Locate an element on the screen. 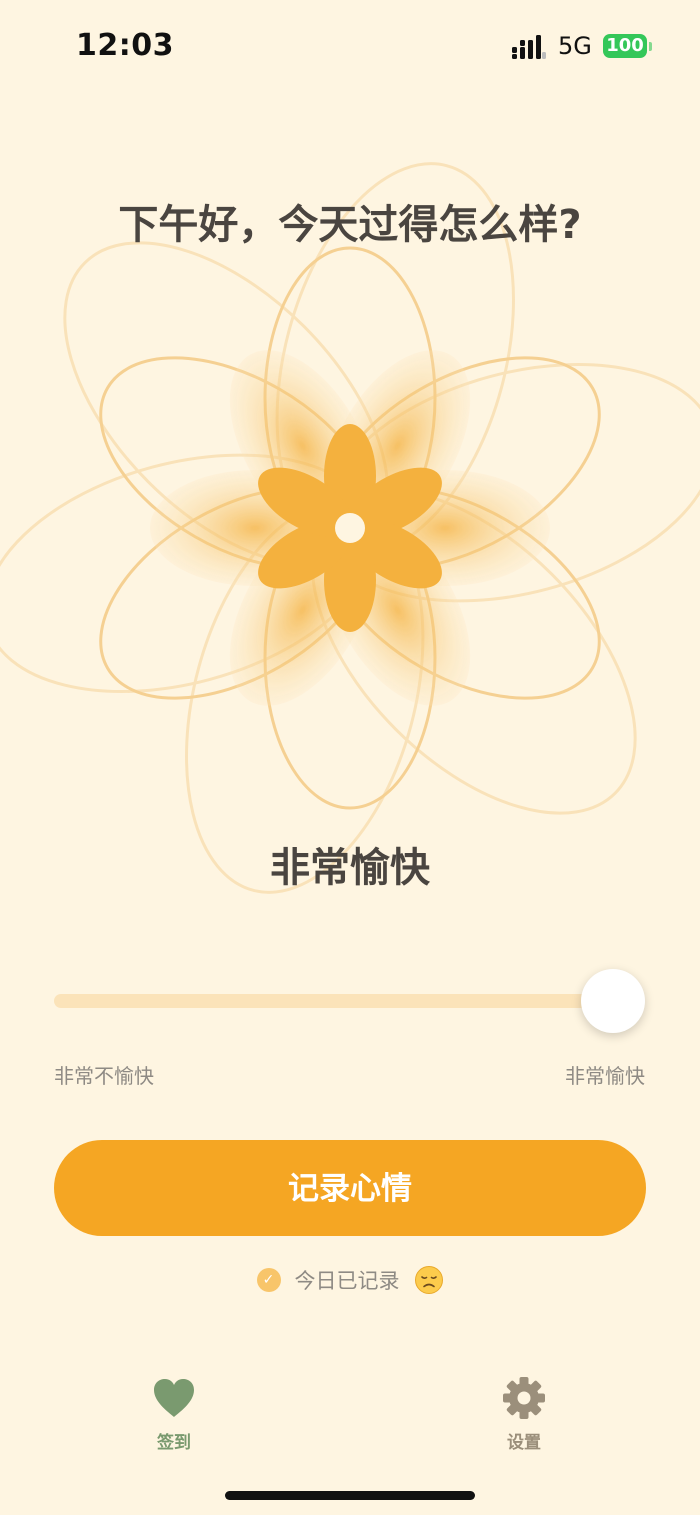 The height and width of the screenshot is (1515, 700). status-time: 12:03 is located at coordinates (125, 45).